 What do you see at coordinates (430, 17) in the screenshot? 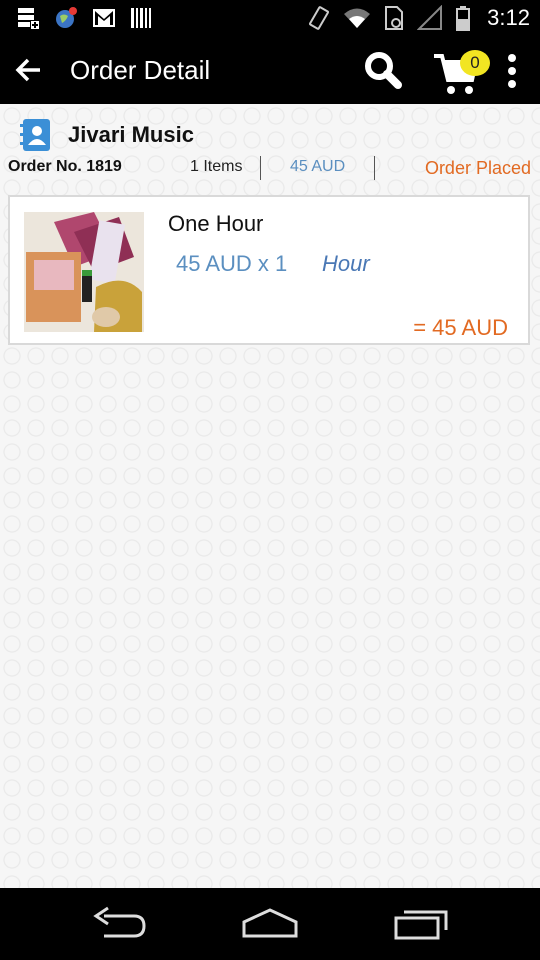
I see `signal-icon` at bounding box center [430, 17].